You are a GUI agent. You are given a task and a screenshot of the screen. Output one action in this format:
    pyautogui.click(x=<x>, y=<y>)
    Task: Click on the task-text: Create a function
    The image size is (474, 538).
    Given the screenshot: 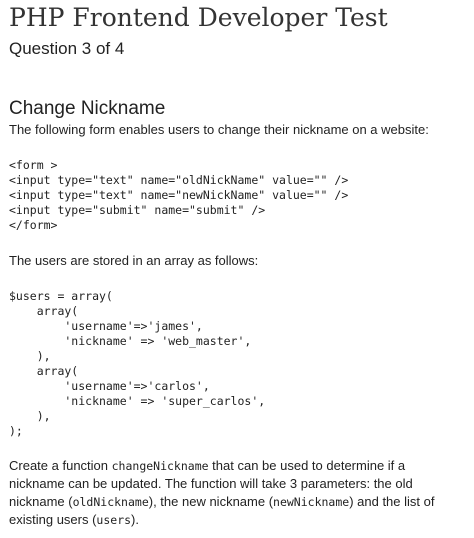 What is the action you would take?
    pyautogui.click(x=60, y=465)
    